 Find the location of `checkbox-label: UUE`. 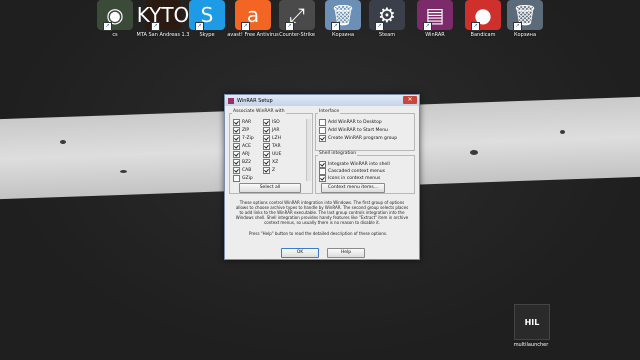

checkbox-label: UUE is located at coordinates (277, 154).